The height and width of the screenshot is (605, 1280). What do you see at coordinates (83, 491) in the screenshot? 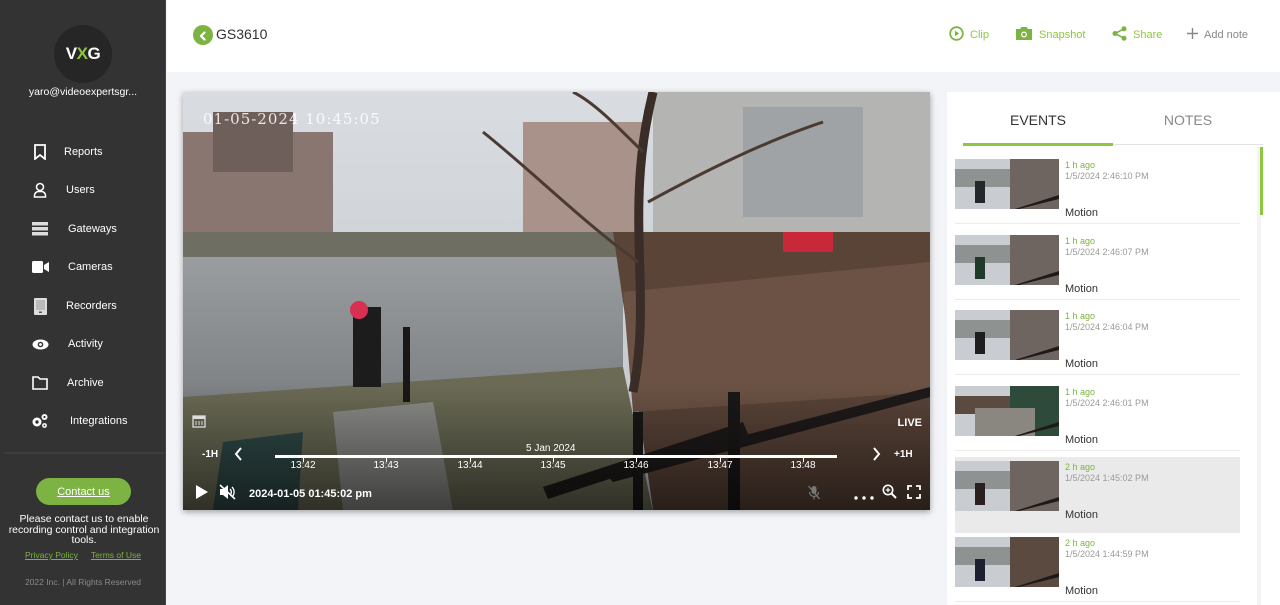
I see `contact-us-button: Contact us` at bounding box center [83, 491].